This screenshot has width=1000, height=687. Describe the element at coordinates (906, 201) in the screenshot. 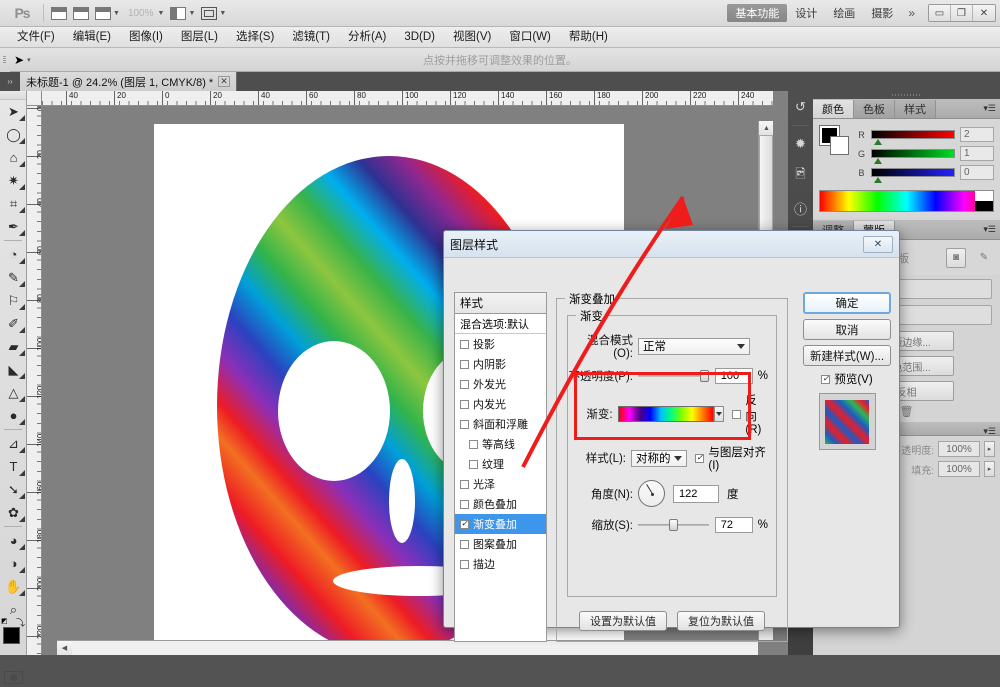

I see `color-spectrum-ramp` at that location.